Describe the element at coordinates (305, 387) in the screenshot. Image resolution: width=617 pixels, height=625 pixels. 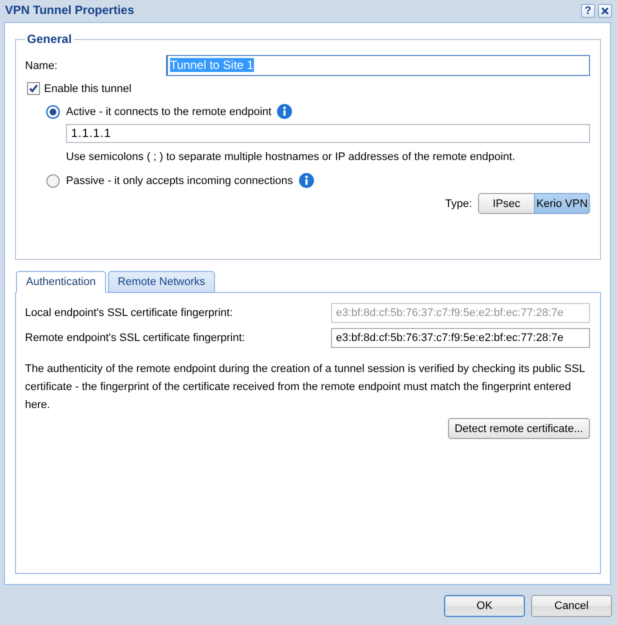
I see `description-text: The authenticity of the remote endpoint during the creation of a tunnel session is verified by checking its public SSL certificate - the fingerprint of the certificate received from the remote endpoint must match the fingerprint entered here.` at that location.